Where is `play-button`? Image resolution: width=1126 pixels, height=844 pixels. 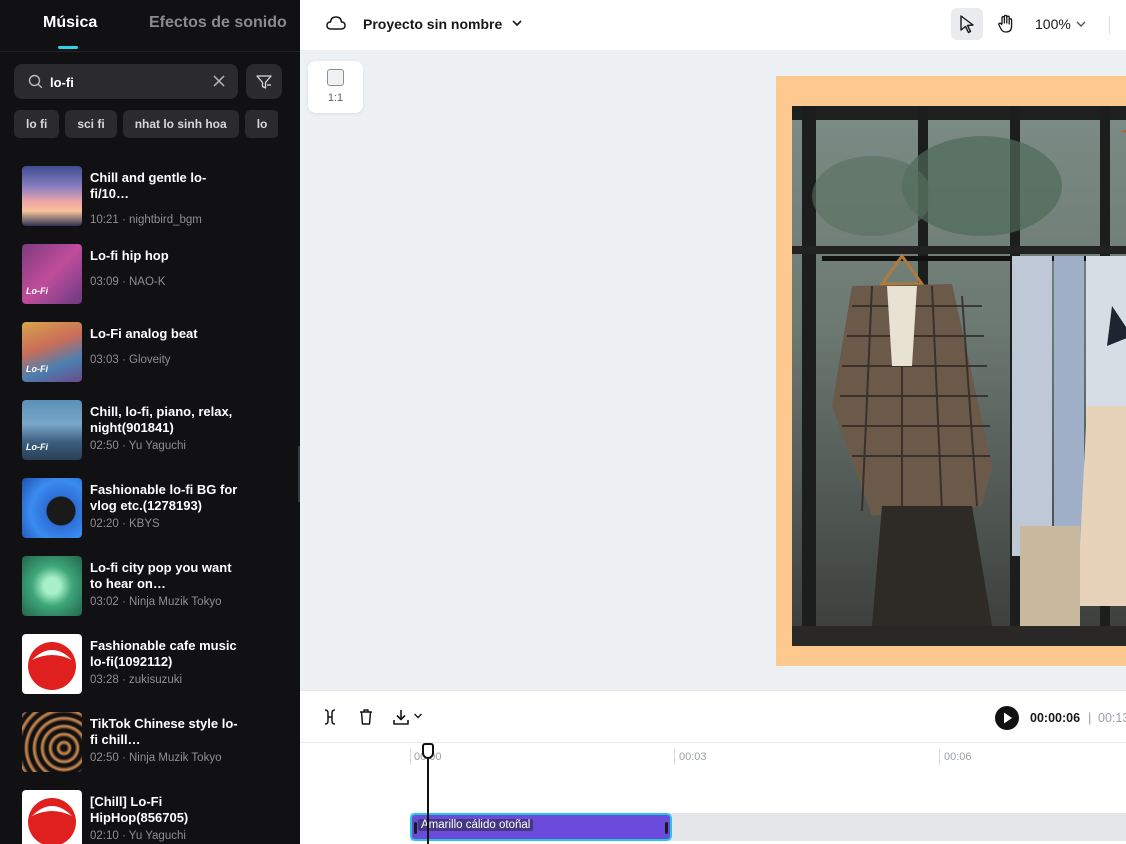
play-button is located at coordinates (1007, 718).